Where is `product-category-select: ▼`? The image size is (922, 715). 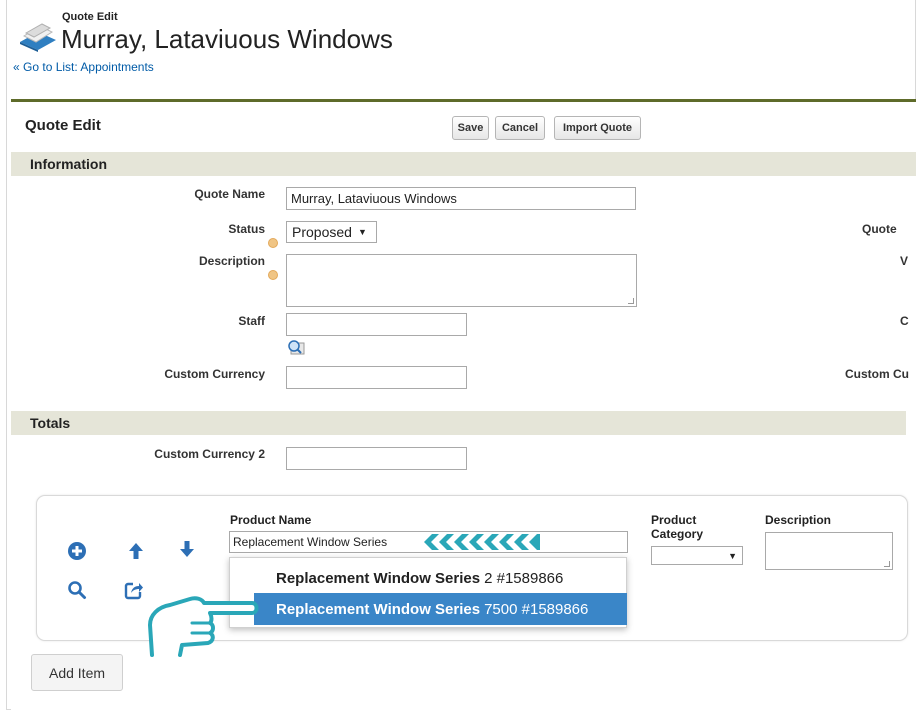 product-category-select: ▼ is located at coordinates (697, 555).